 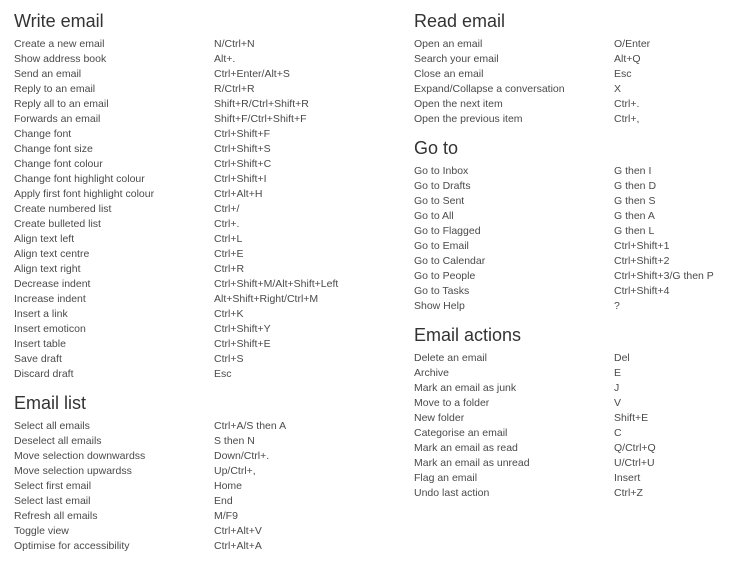 I want to click on shortcut-keys: Ctrl+Alt+H, so click(x=238, y=194).